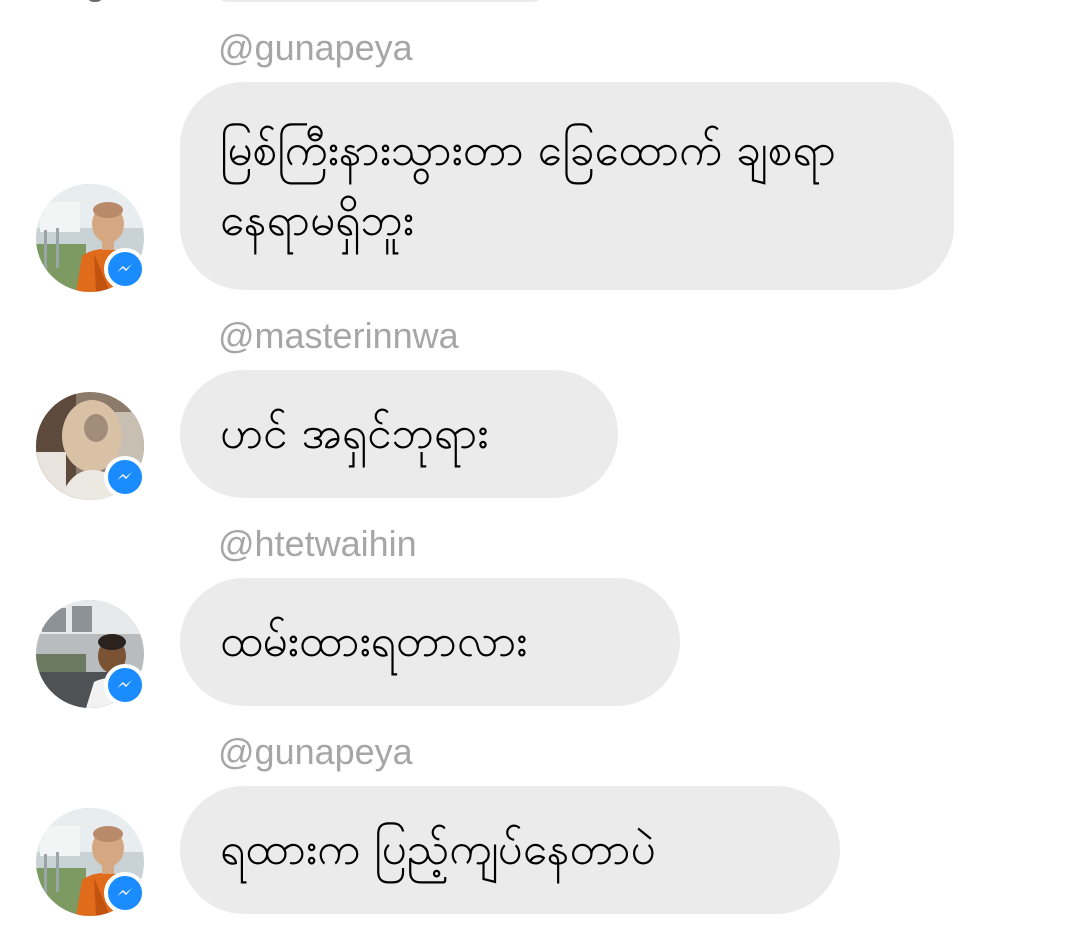  I want to click on previous-avatar, so click(95, 1).